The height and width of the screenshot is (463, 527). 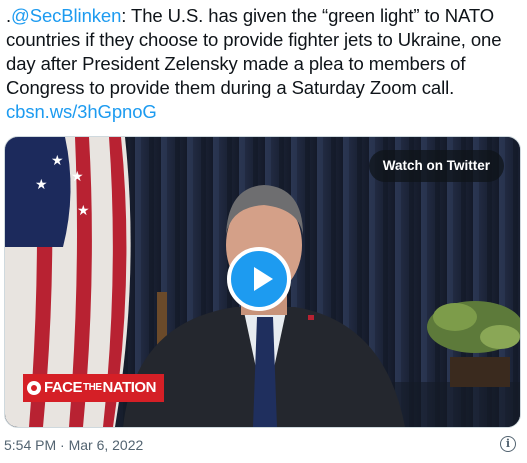 I want to click on mention-link: @SecBlinken, so click(x=66, y=15).